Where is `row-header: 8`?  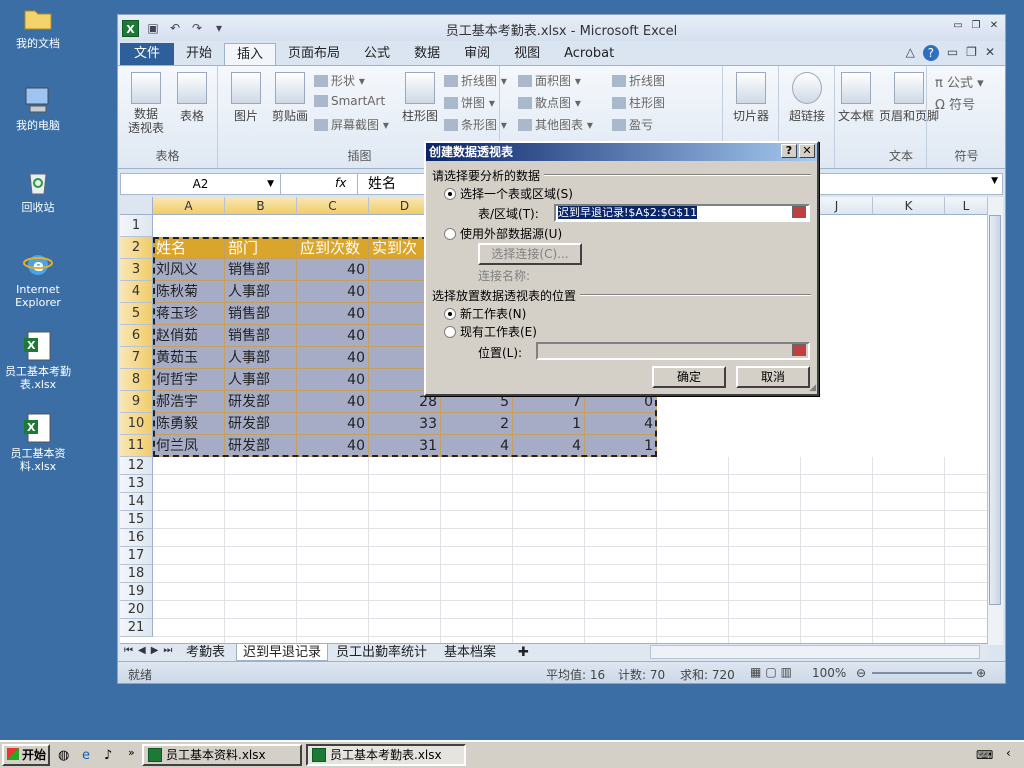
row-header: 8 is located at coordinates (136, 380).